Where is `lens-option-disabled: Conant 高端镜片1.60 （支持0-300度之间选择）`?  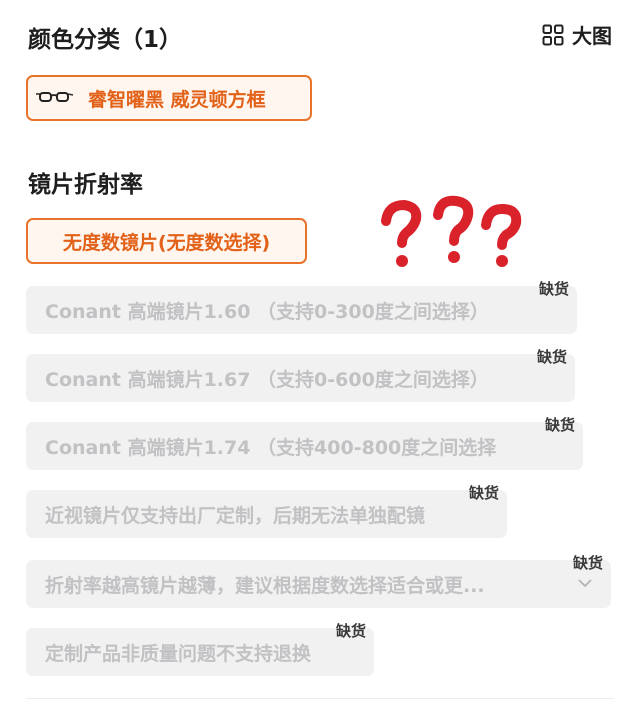
lens-option-disabled: Conant 高端镜片1.60 （支持0-300度之间选择） is located at coordinates (301, 310).